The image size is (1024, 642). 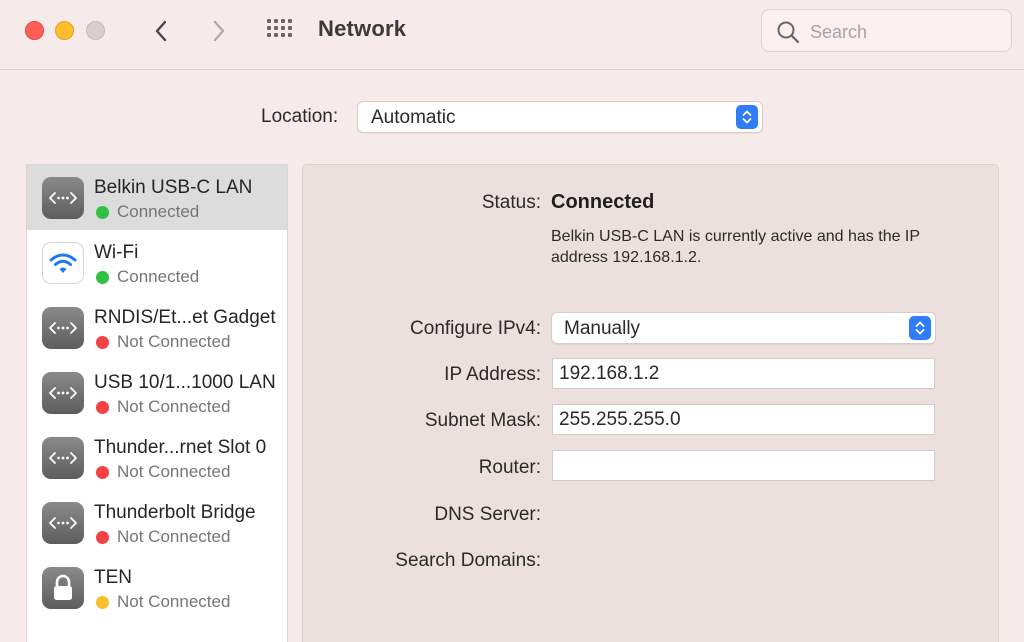 What do you see at coordinates (511, 202) in the screenshot?
I see `status-label: Status:` at bounding box center [511, 202].